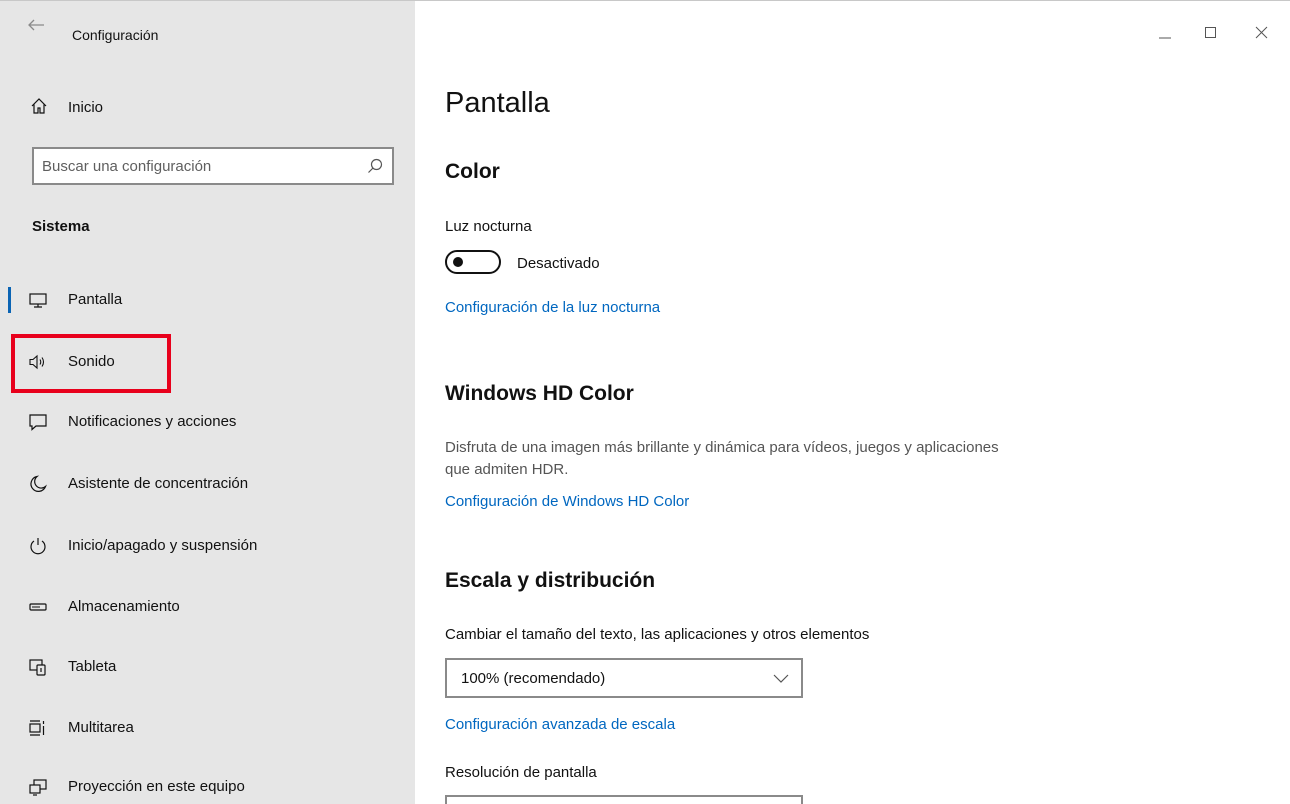  Describe the element at coordinates (550, 580) in the screenshot. I see `scale-heading: Escala y distribución` at that location.